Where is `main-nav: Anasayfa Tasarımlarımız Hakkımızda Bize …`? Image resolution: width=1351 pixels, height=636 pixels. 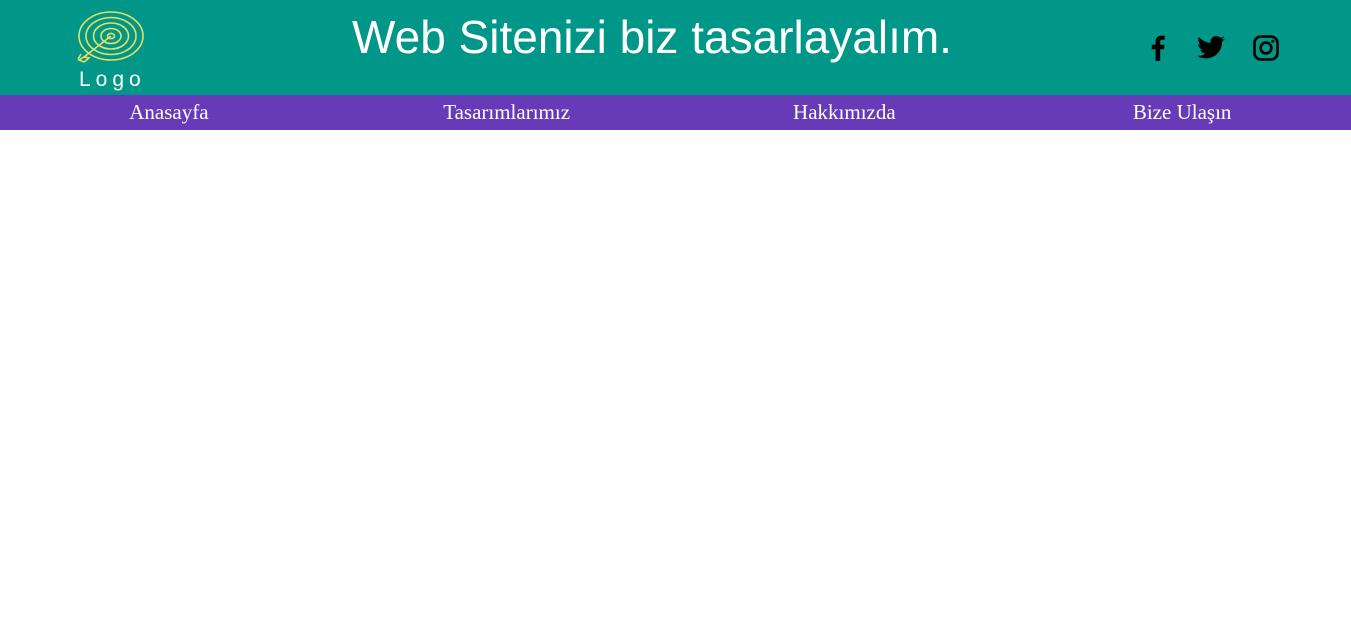
main-nav: Anasayfa Tasarımlarımız Hakkımızda Bize … is located at coordinates (675, 112).